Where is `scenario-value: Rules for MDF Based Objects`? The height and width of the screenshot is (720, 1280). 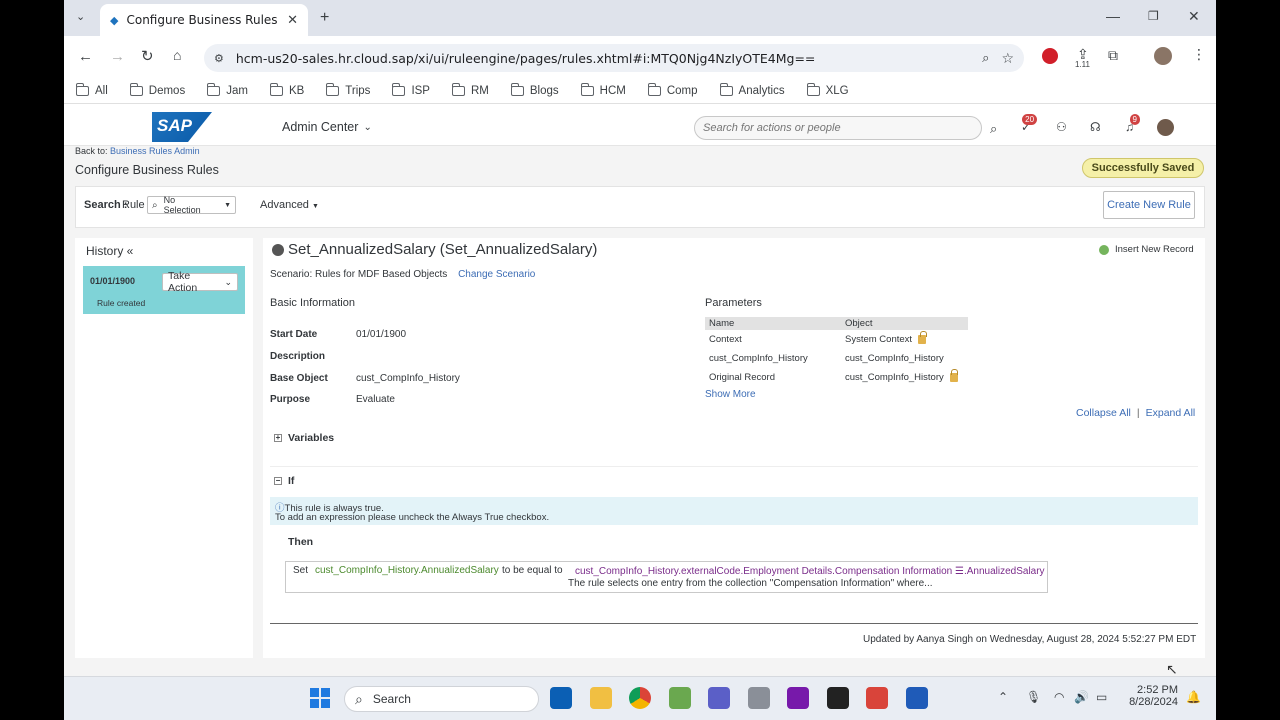 scenario-value: Rules for MDF Based Objects is located at coordinates (381, 274).